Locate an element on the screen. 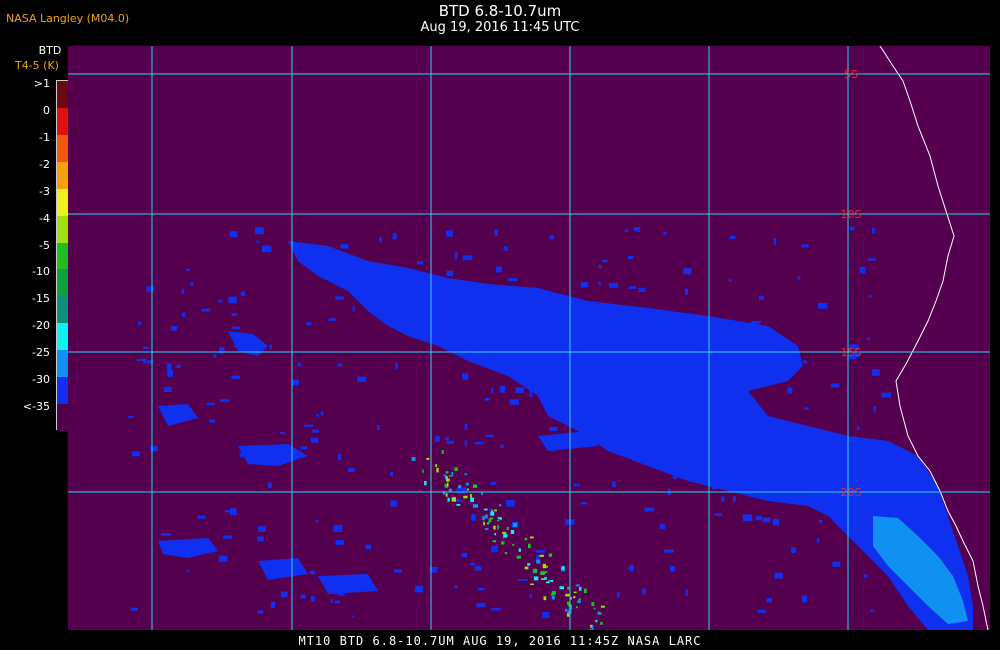  longitude-label: 0 is located at coordinates (570, 47).